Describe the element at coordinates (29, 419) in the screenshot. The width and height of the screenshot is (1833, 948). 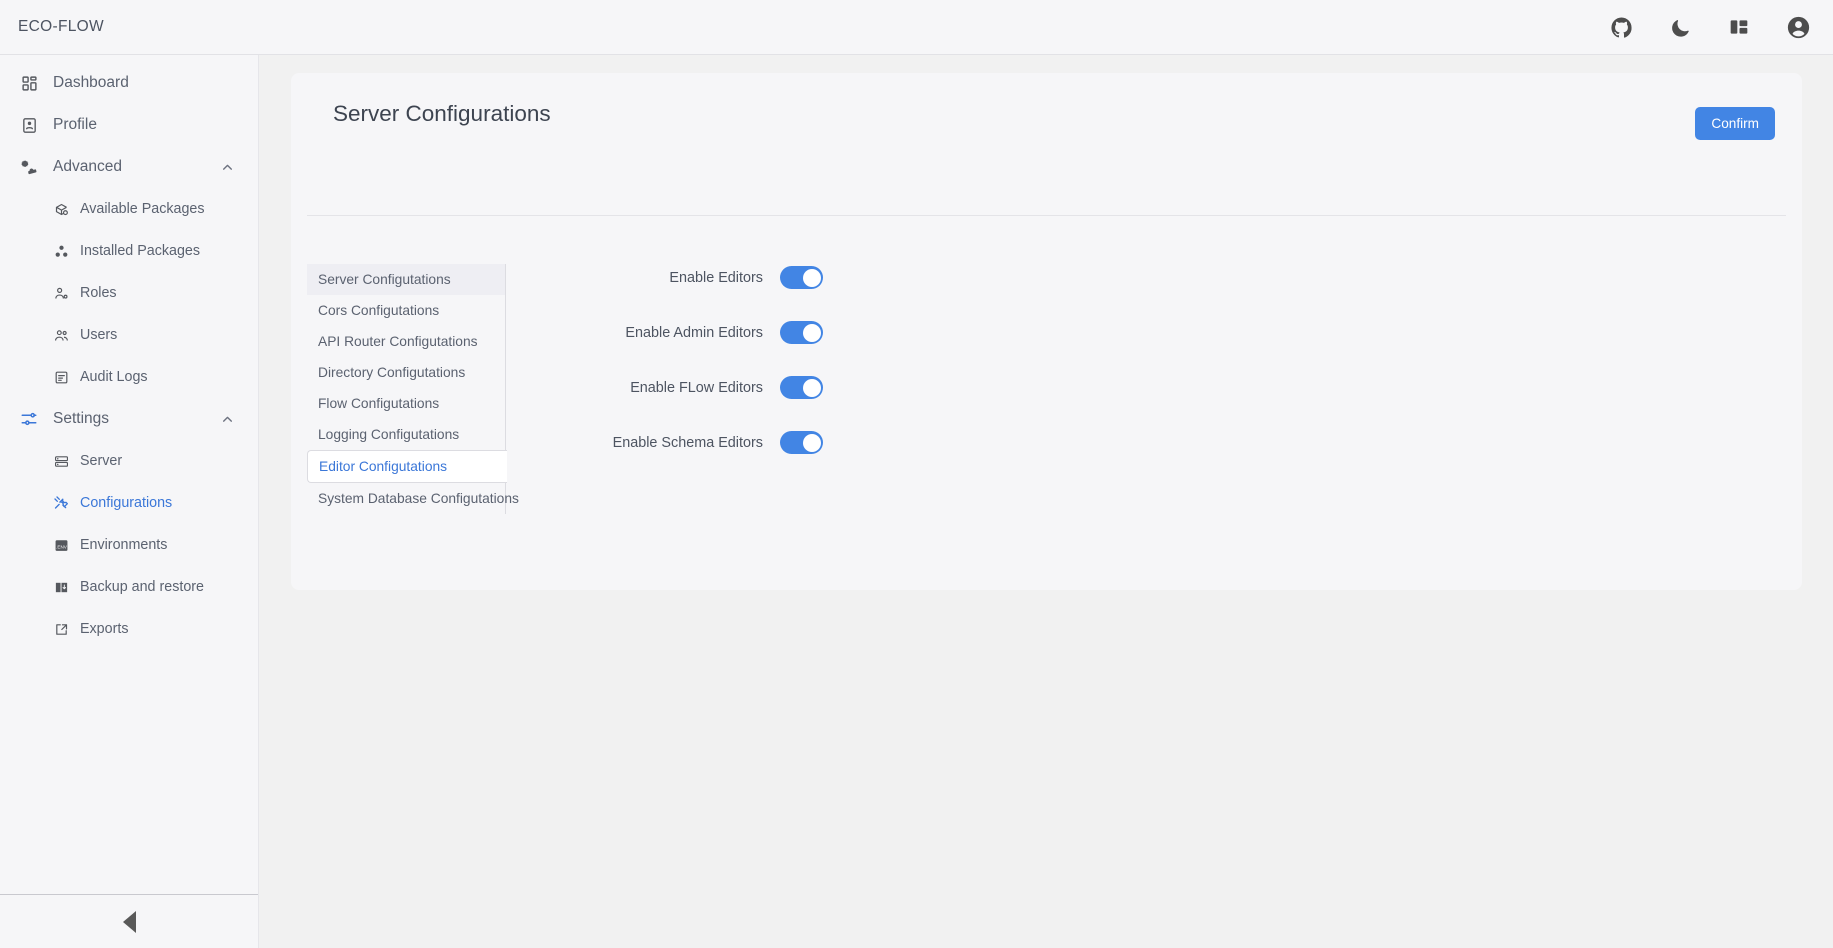
I see `sliders-icon` at that location.